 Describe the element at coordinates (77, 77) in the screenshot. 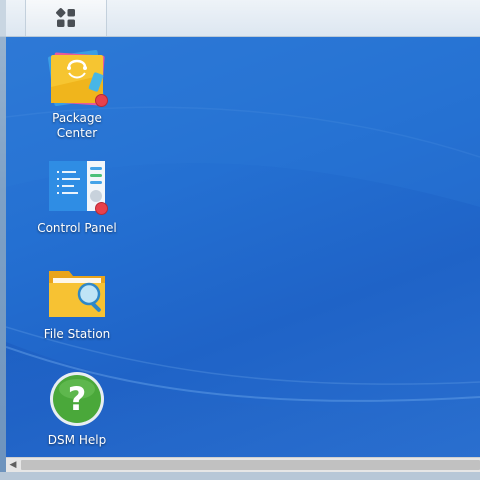

I see `package-center-icon` at that location.